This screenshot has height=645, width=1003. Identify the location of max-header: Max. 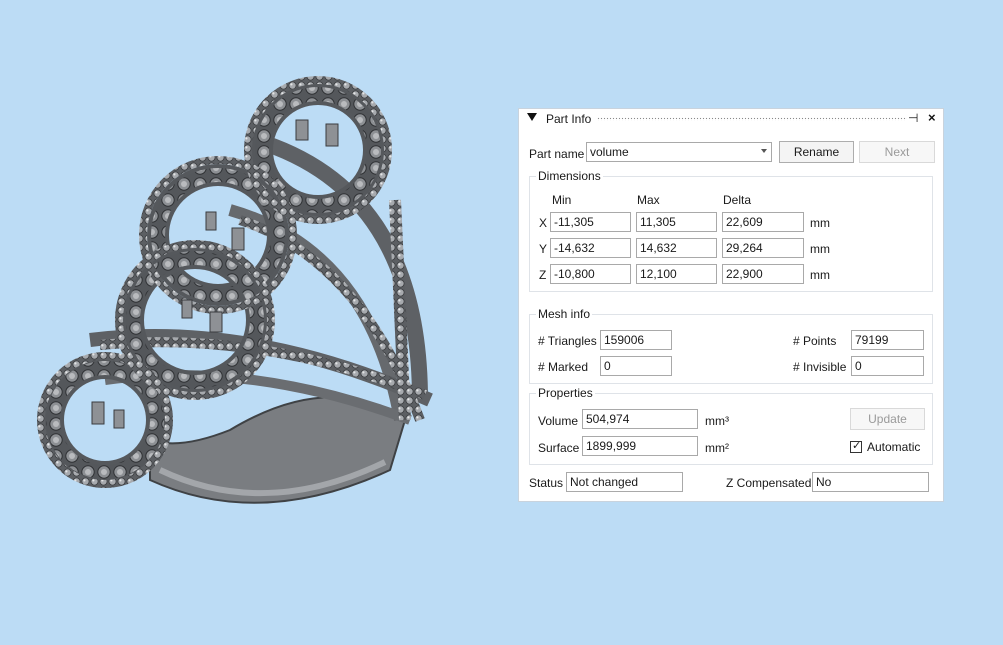
(648, 200).